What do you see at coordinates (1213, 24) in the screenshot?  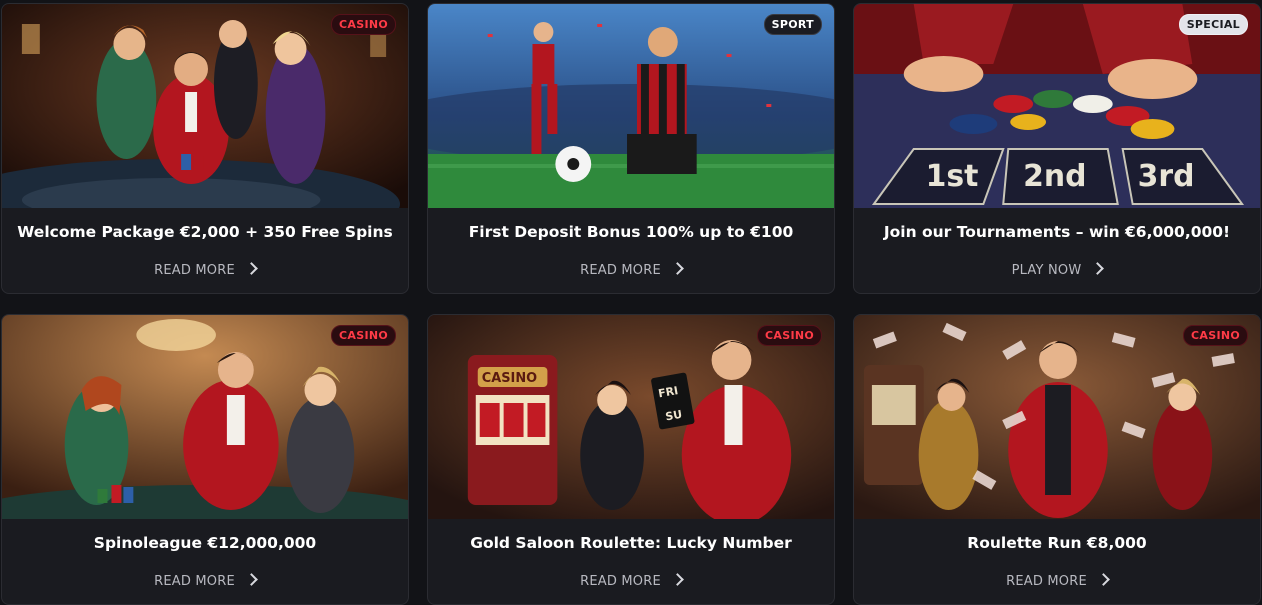 I see `category-badge-special: SPECIAL` at bounding box center [1213, 24].